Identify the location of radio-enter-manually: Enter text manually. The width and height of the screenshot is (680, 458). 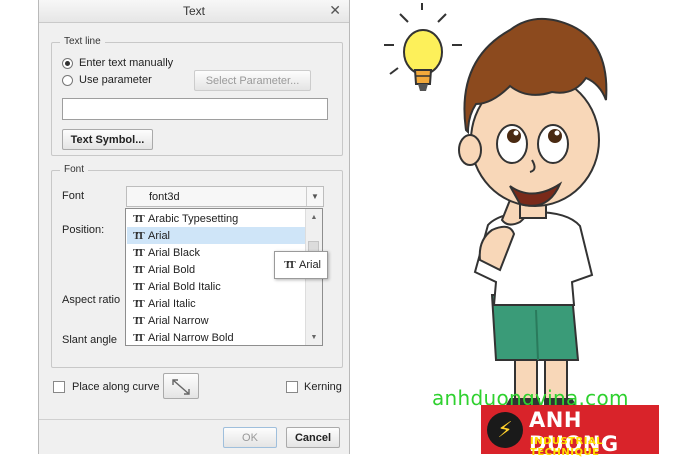
(117, 63).